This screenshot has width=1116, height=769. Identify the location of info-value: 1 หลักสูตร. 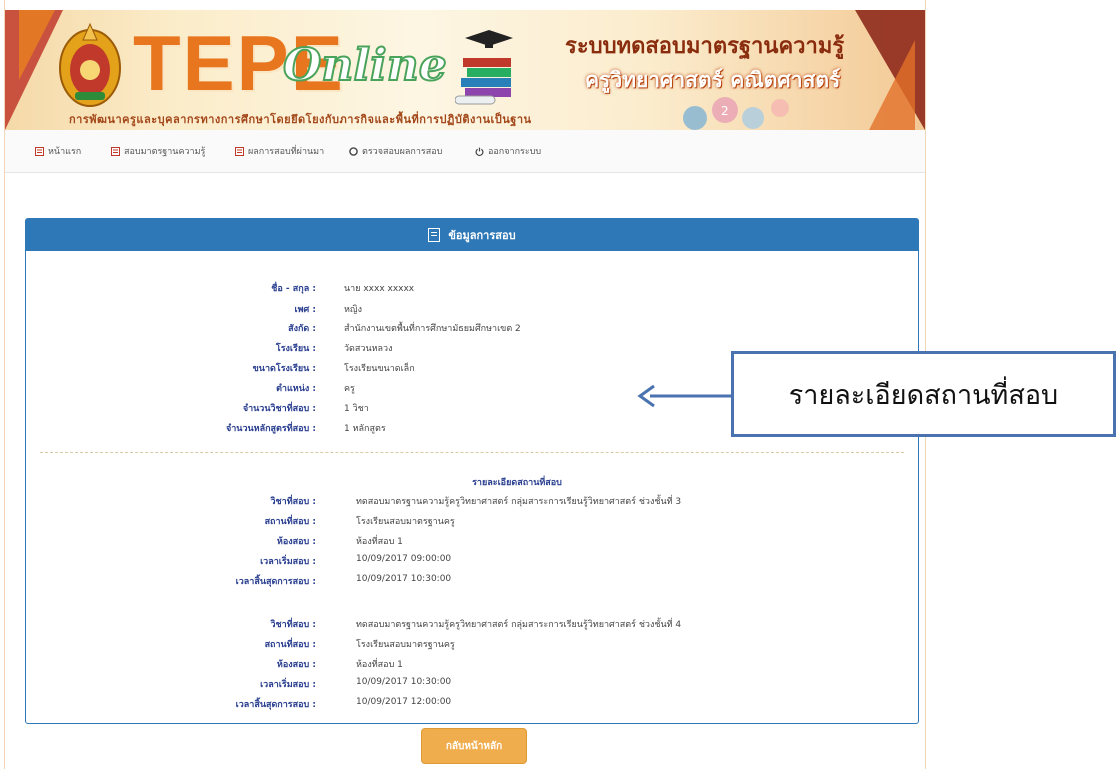
(365, 429).